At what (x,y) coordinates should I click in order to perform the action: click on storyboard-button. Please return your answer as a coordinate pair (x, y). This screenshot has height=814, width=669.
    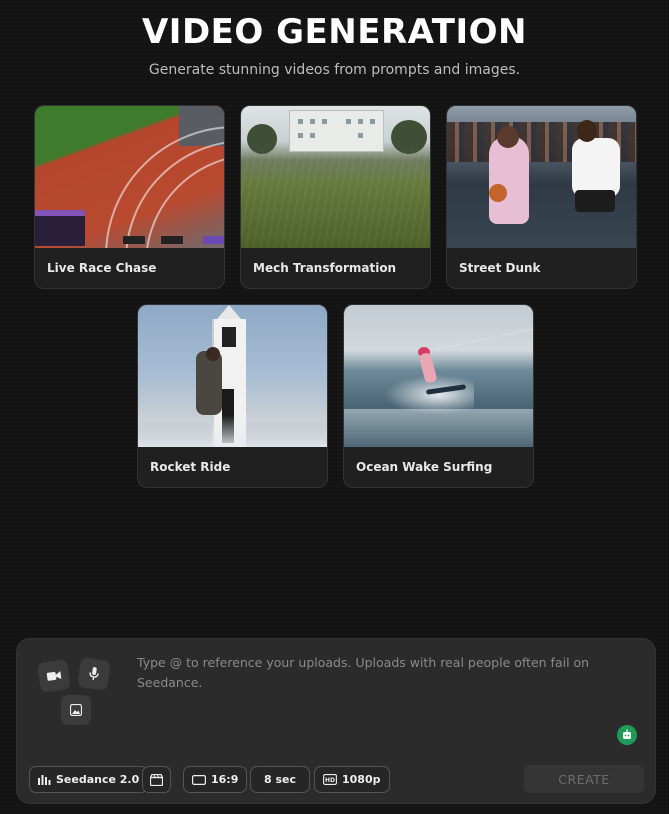
    Looking at the image, I should click on (156, 779).